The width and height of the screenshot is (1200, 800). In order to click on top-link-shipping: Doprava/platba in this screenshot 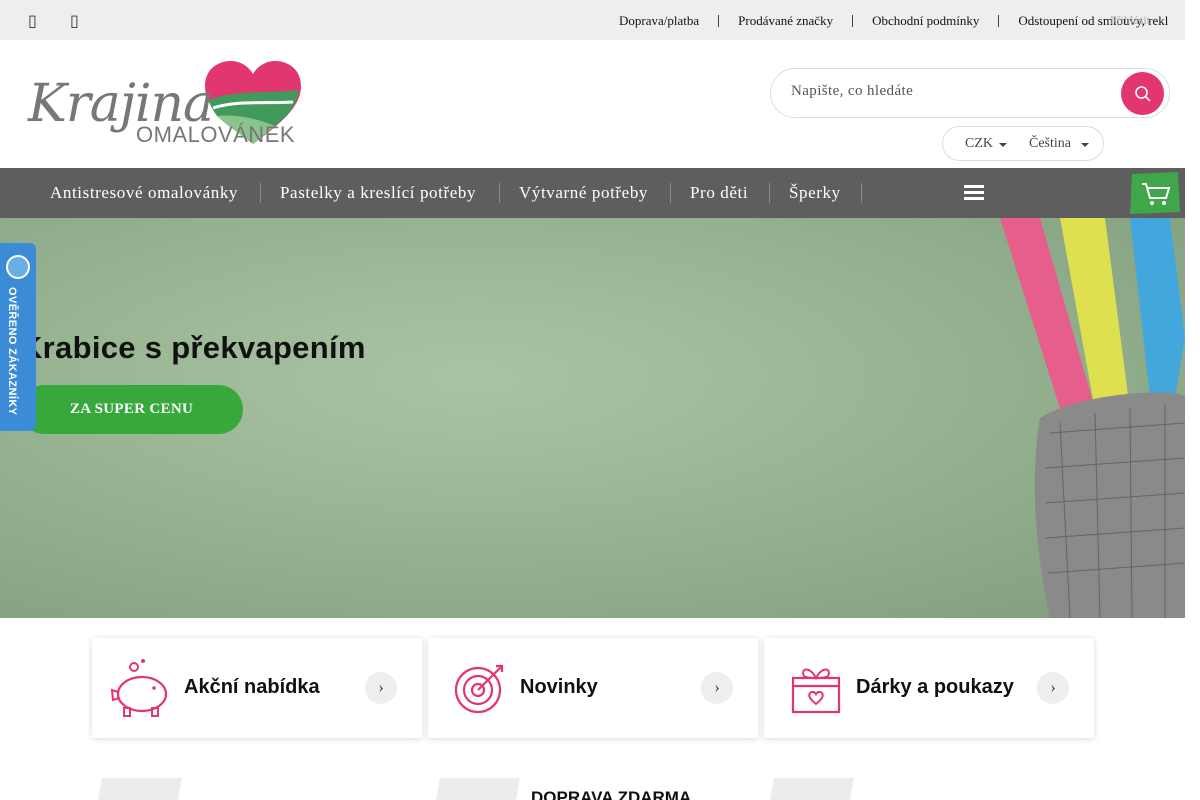, I will do `click(659, 21)`.